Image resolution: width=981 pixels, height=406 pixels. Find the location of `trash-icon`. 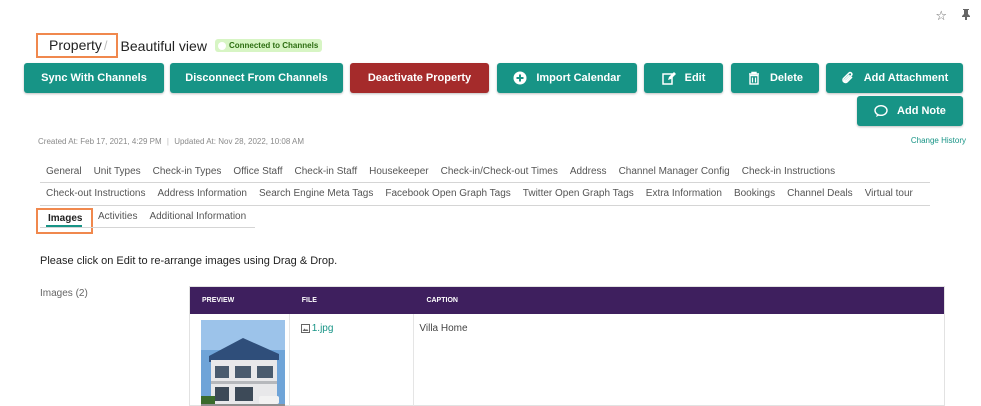

trash-icon is located at coordinates (753, 78).